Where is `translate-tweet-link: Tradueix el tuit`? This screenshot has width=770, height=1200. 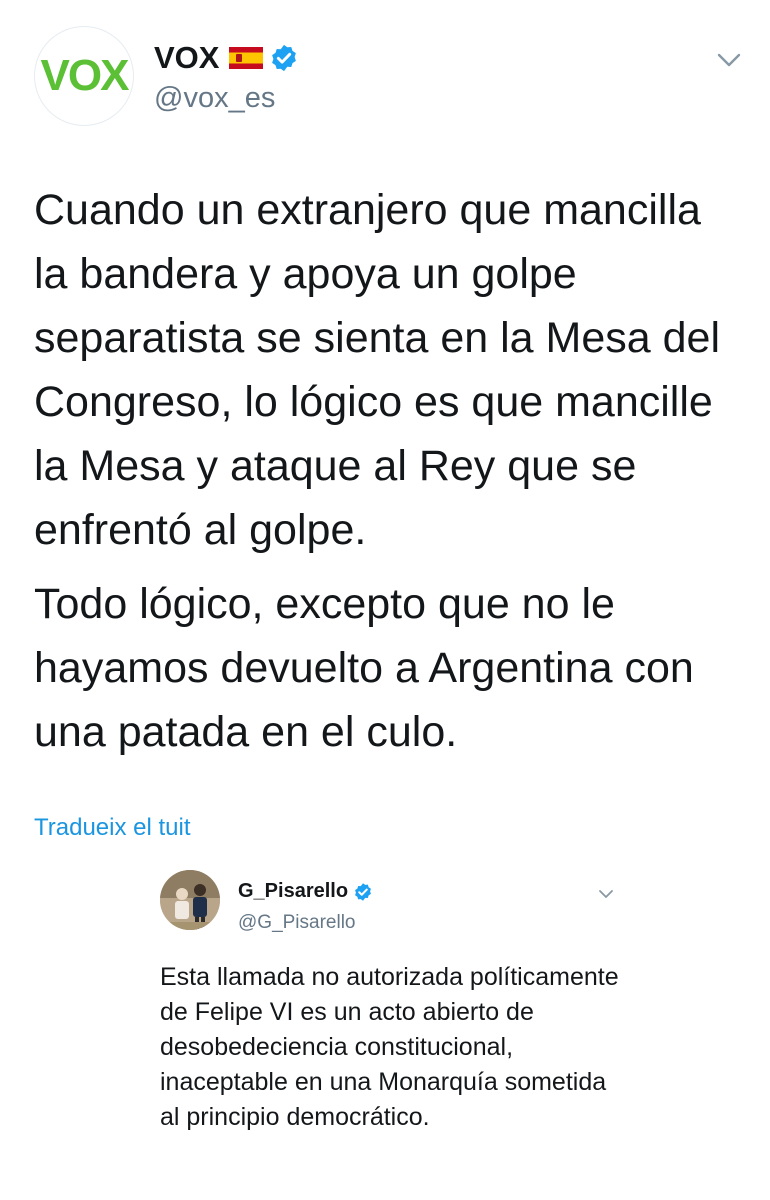
translate-tweet-link: Tradueix el tuit is located at coordinates (112, 828).